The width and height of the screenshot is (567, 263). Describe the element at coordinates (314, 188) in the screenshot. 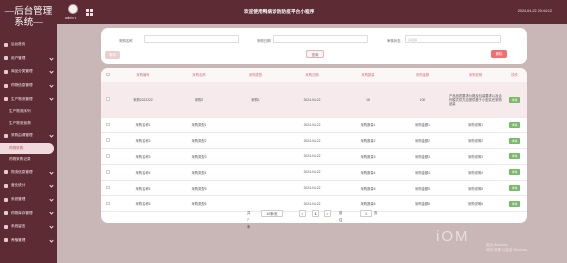

I see `table-row: 采购名称5 采购类型5 2024-04-22 采购数量5 采购金额5 采购说明5 详情` at that location.